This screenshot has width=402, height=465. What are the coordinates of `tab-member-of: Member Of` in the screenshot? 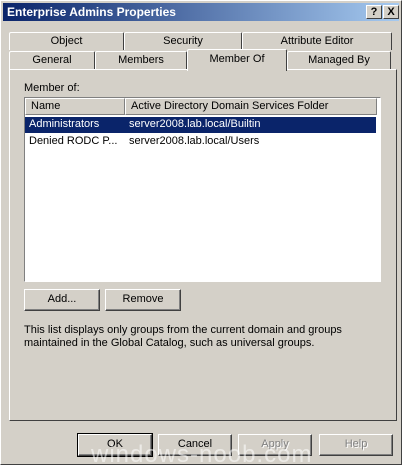 It's located at (237, 60).